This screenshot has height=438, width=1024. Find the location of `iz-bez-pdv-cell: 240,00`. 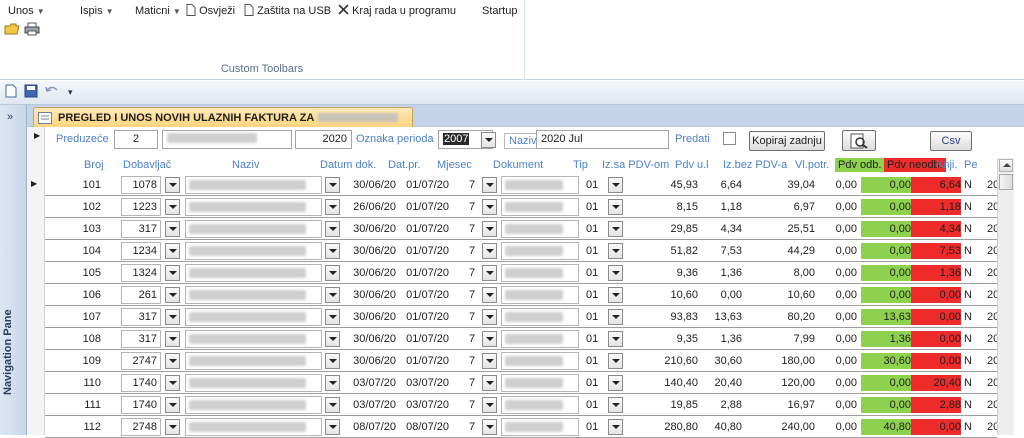

iz-bez-pdv-cell: 240,00 is located at coordinates (780, 427).